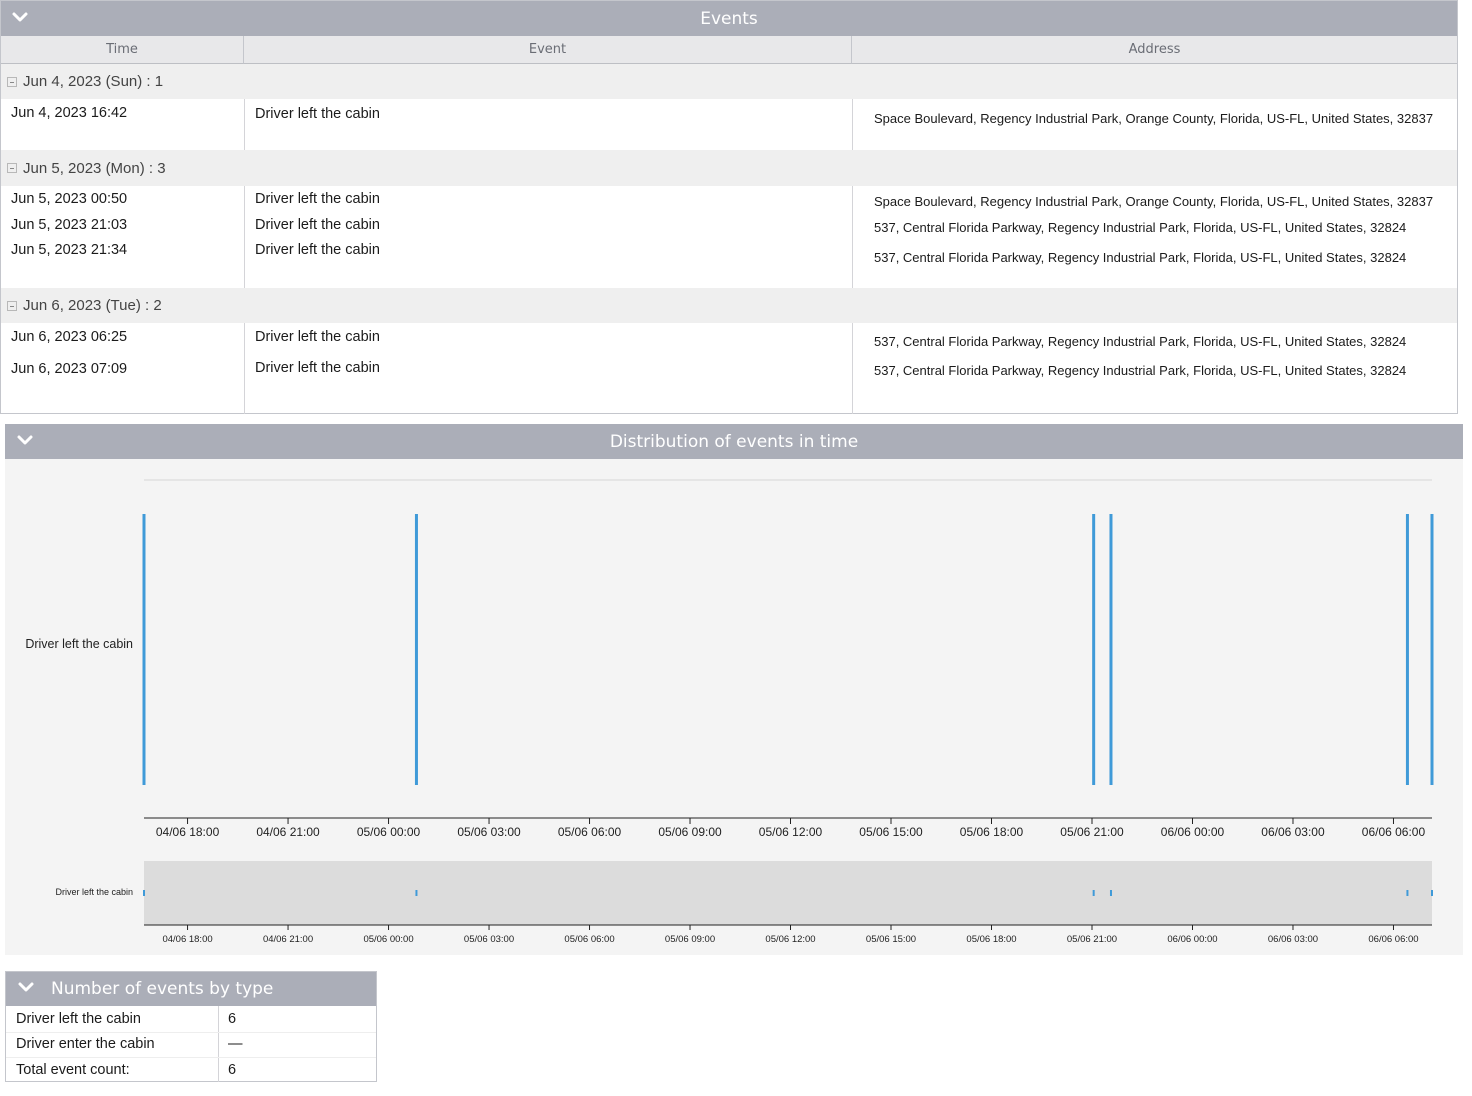 The width and height of the screenshot is (1472, 1096). Describe the element at coordinates (1192, 939) in the screenshot. I see `navigator-tick-label: 06/06 00:00` at that location.